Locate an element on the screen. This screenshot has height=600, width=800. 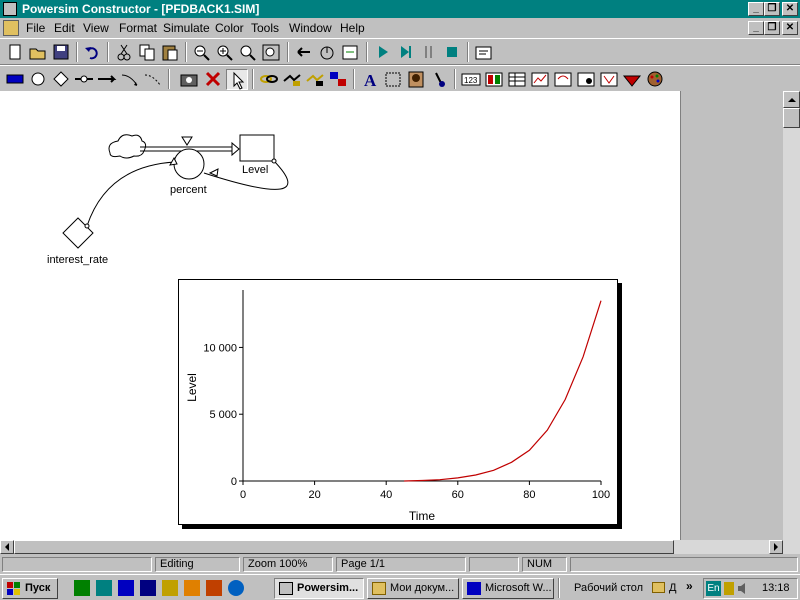
stop-icon is located at coordinates (452, 52).